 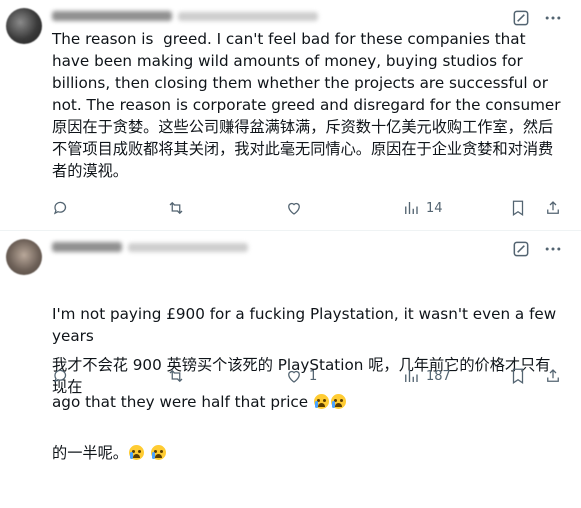 I want to click on views-button: 187, so click(x=426, y=376).